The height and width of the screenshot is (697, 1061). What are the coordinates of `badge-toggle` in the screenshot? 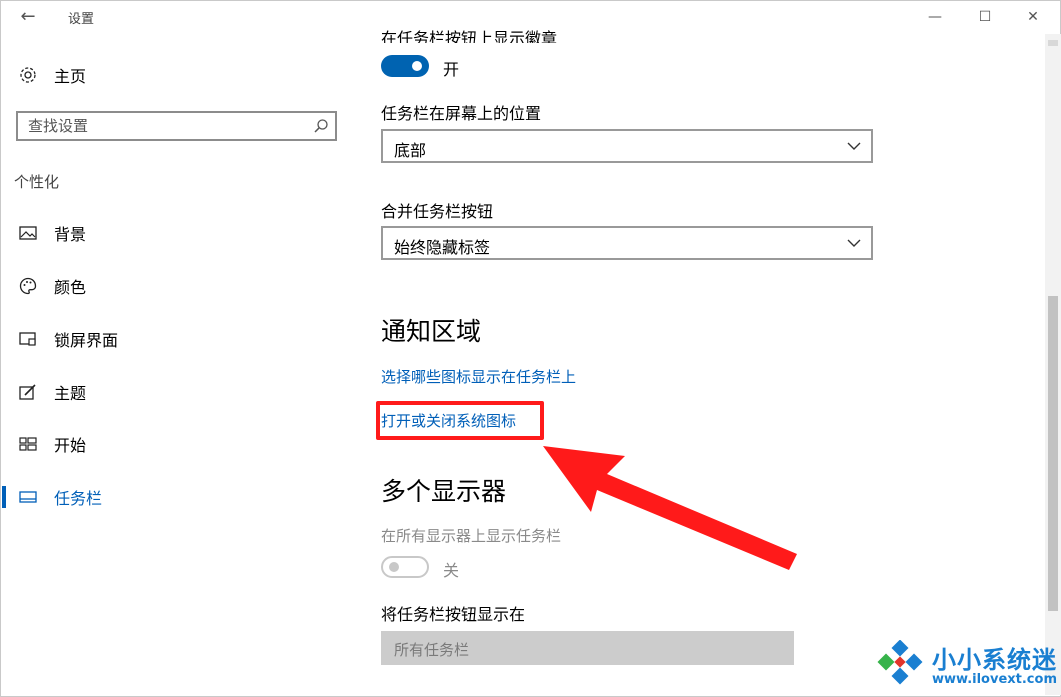 It's located at (405, 66).